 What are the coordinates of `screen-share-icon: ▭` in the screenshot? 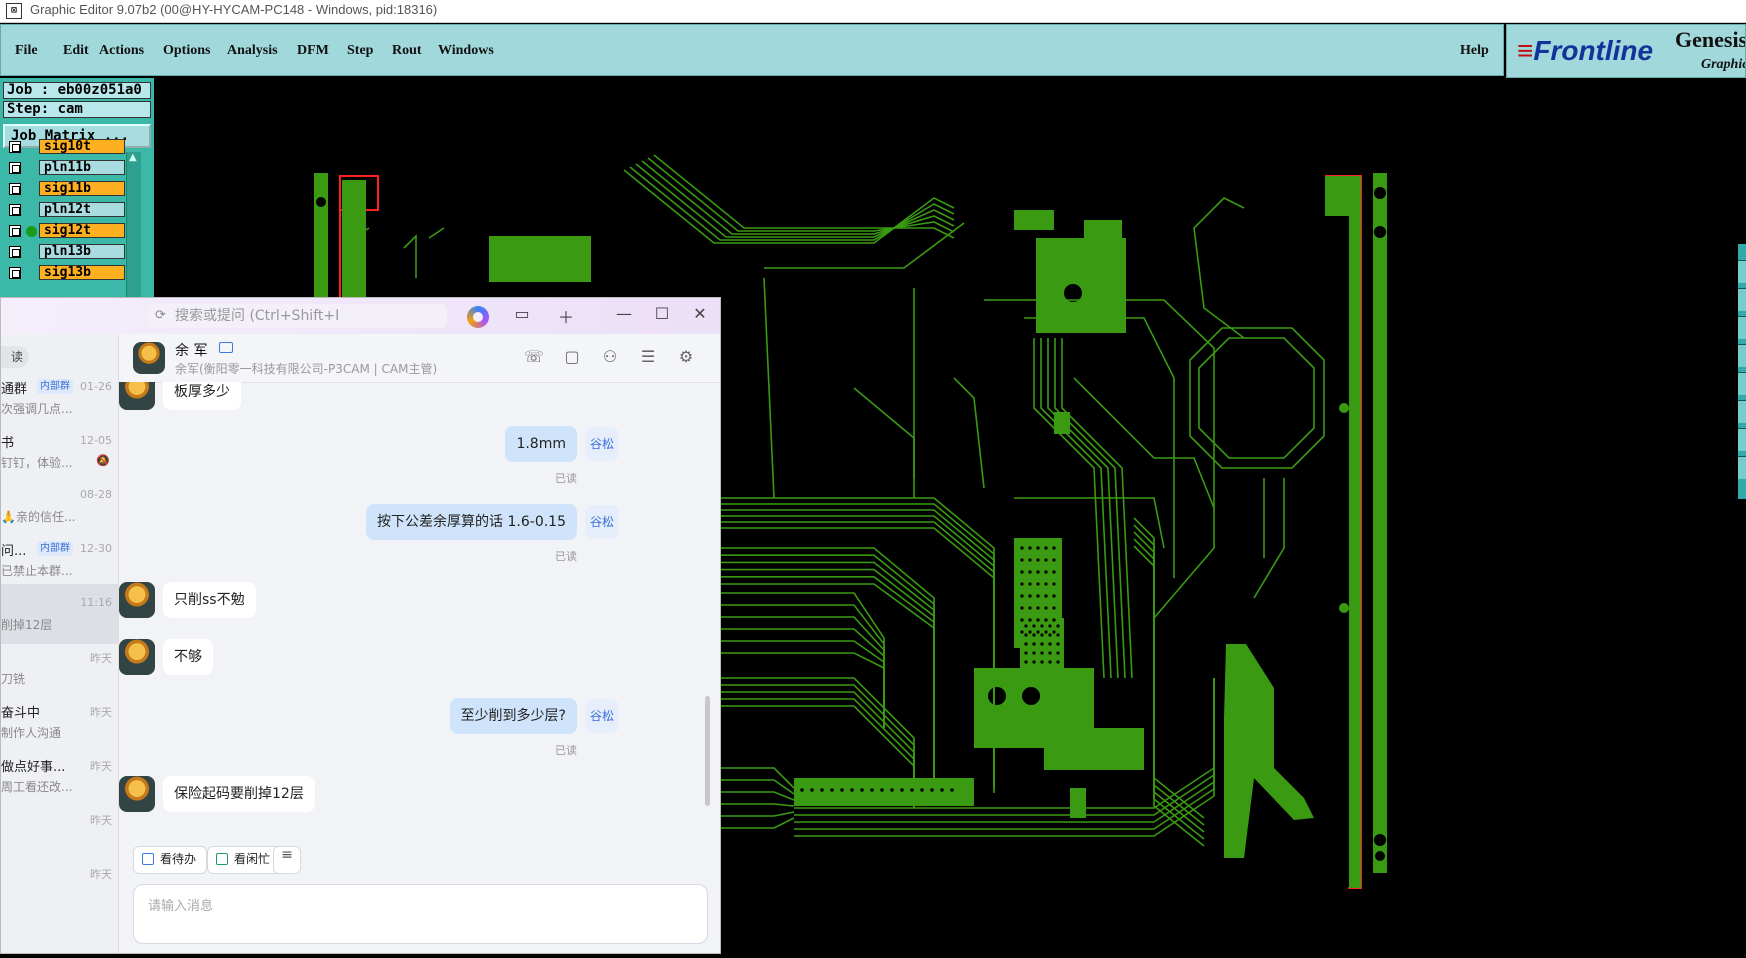 It's located at (522, 316).